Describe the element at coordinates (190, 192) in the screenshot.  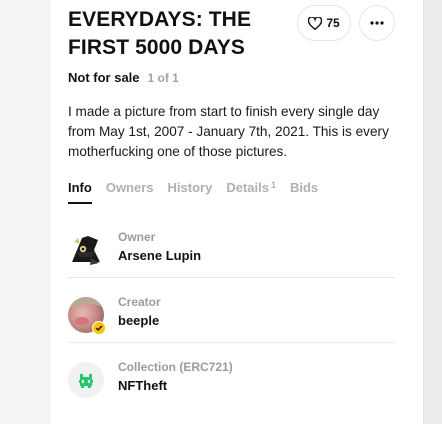
I see `tab-history: History` at that location.